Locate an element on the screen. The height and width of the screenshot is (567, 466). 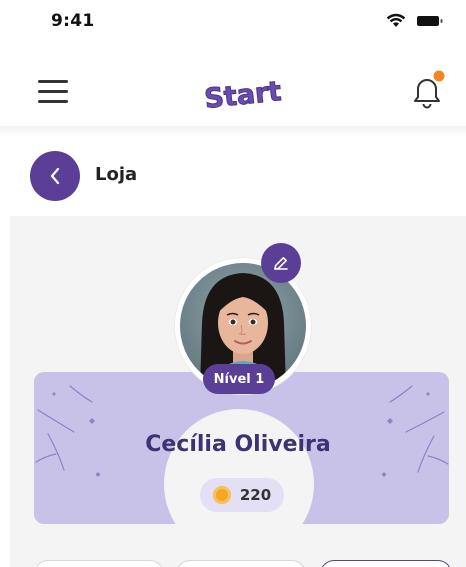
edit-avatar-button is located at coordinates (281, 263).